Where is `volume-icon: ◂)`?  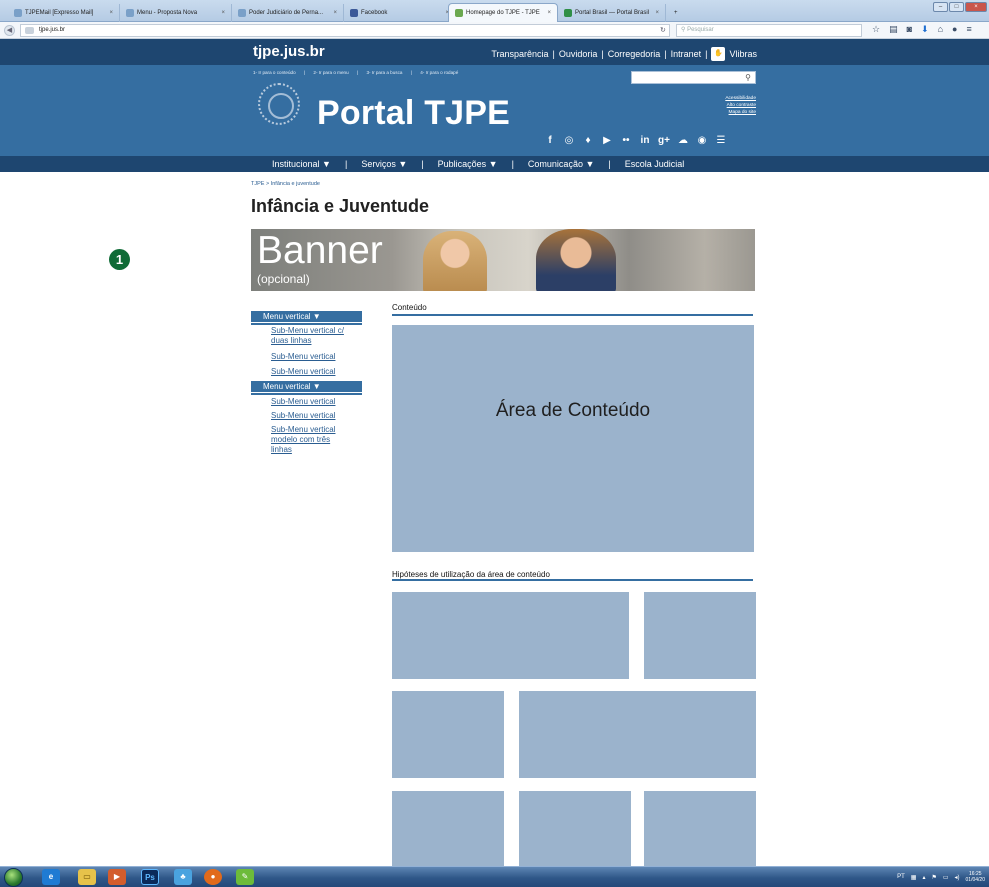
volume-icon: ◂) is located at coordinates (957, 877).